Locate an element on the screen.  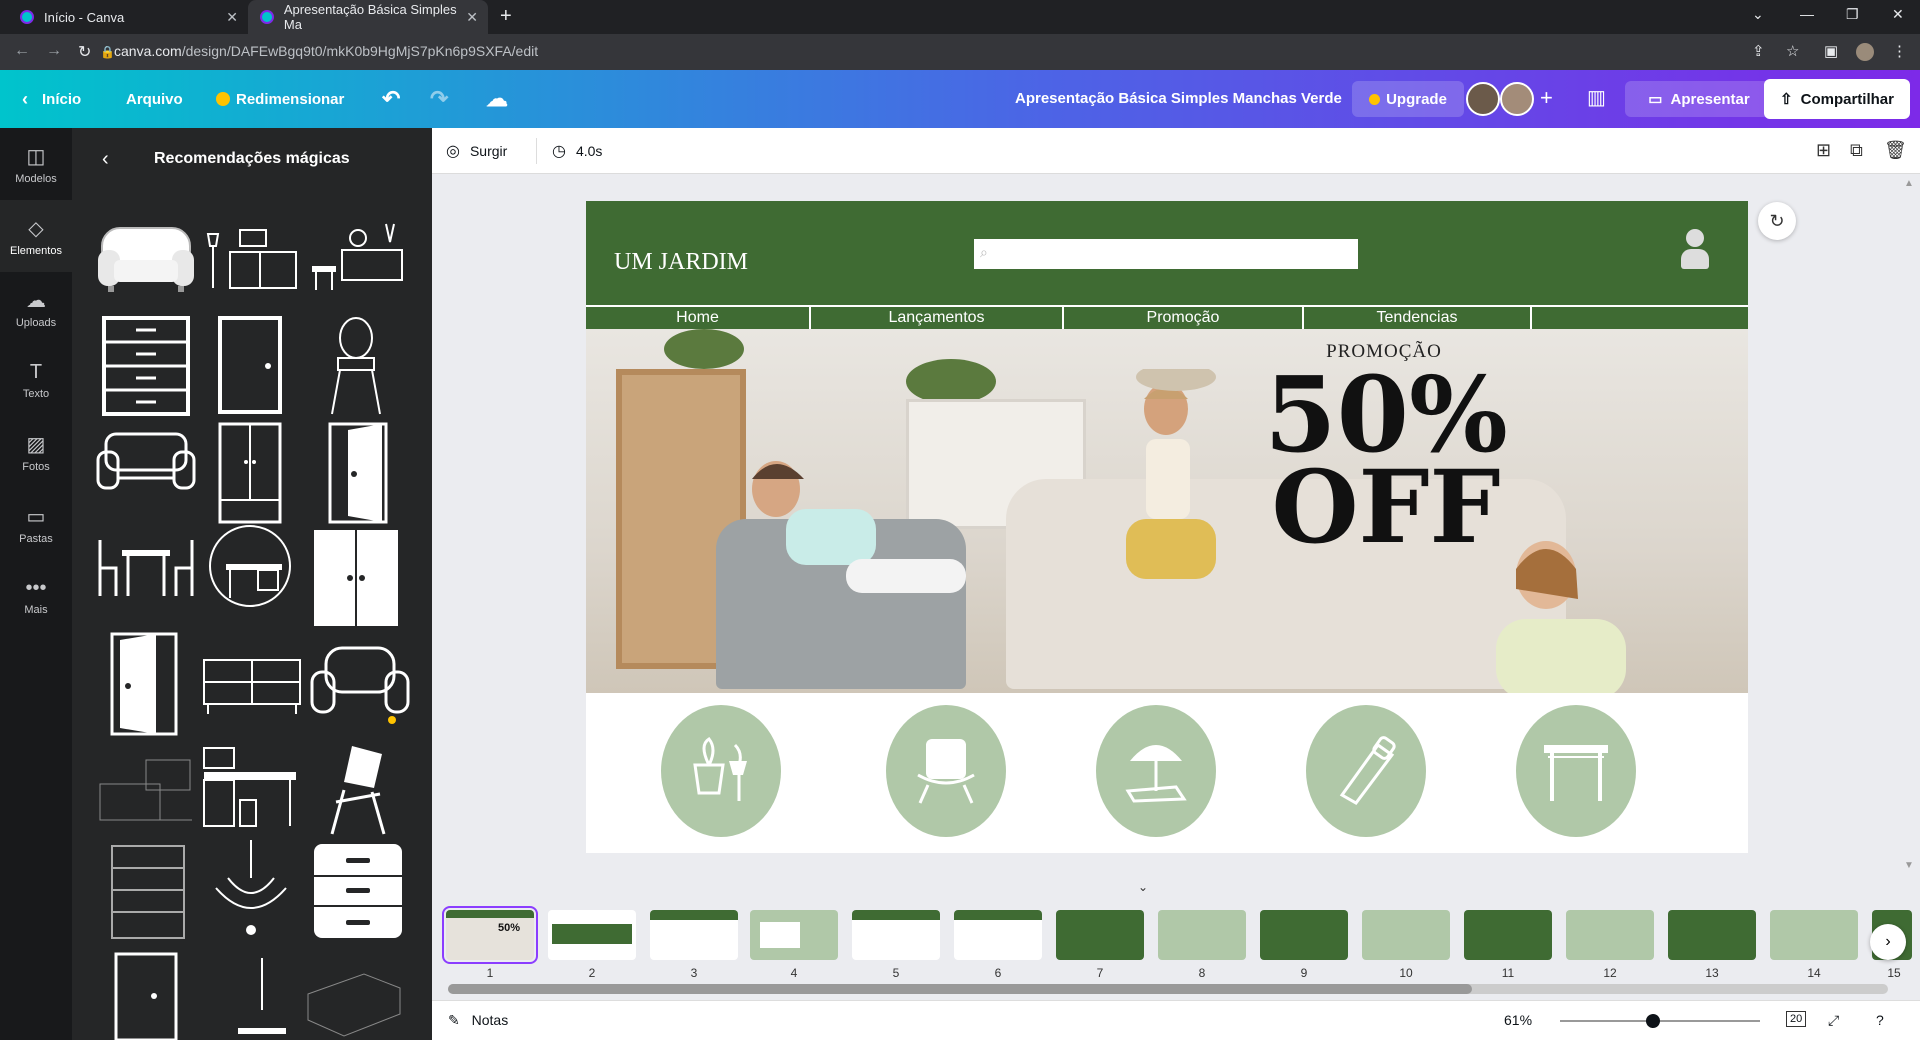
armchair-outline-element is located at coordinates (360, 684).